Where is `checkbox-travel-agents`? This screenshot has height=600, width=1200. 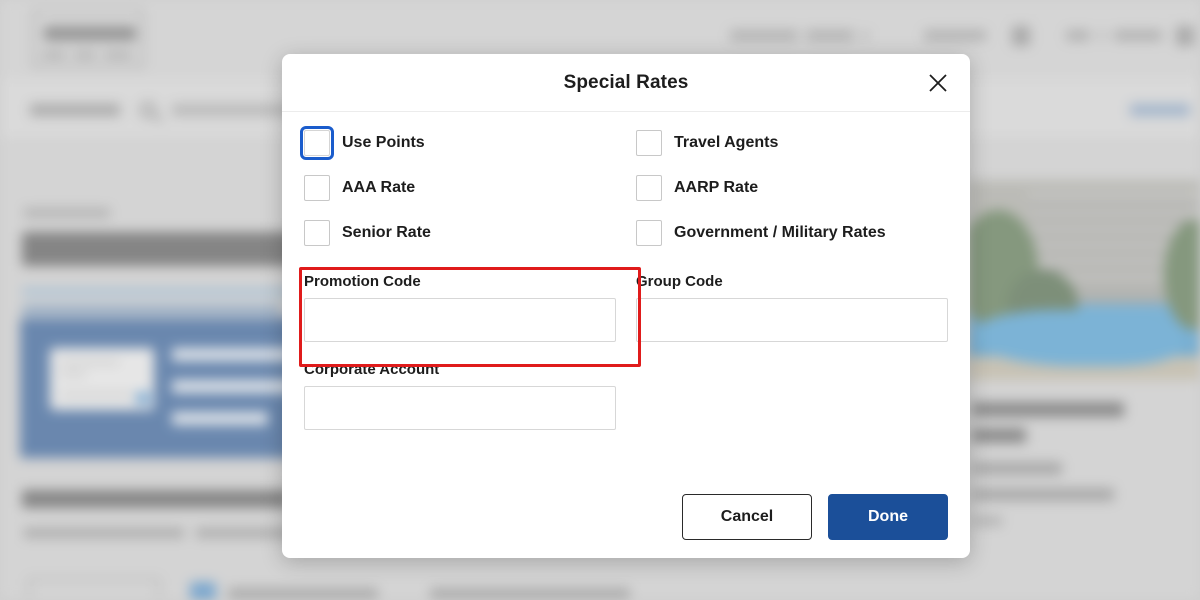
checkbox-travel-agents is located at coordinates (649, 143).